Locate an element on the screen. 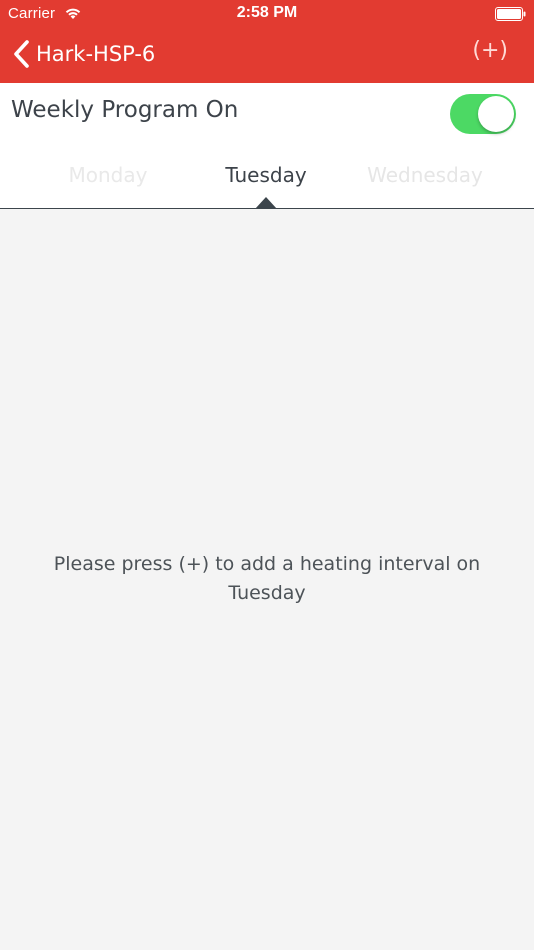  toggle-knob is located at coordinates (496, 114).